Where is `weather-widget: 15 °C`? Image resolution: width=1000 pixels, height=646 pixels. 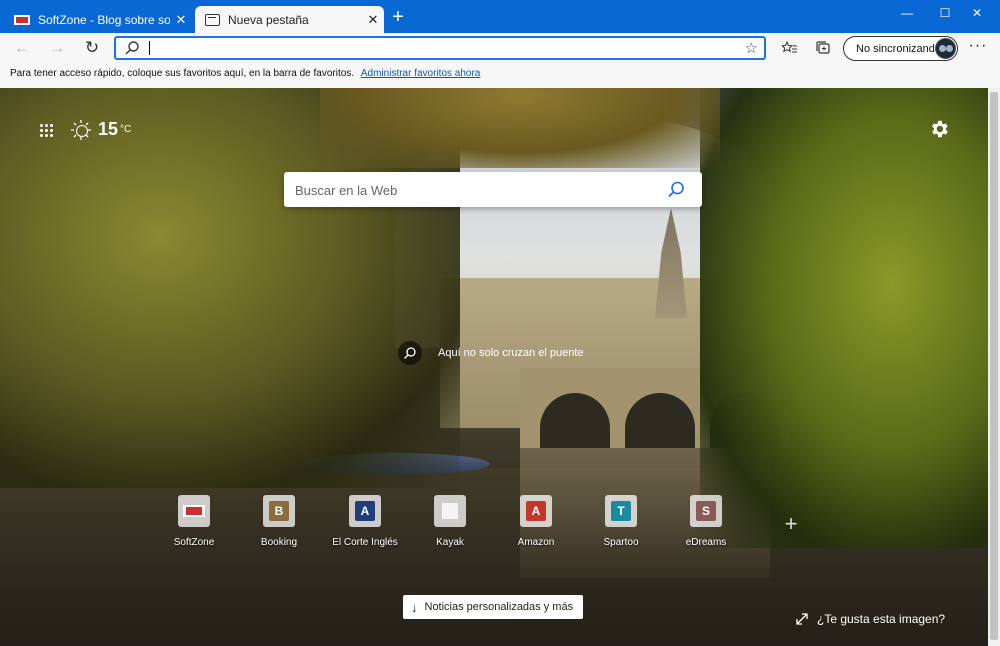
weather-widget: 15 °C is located at coordinates (101, 129).